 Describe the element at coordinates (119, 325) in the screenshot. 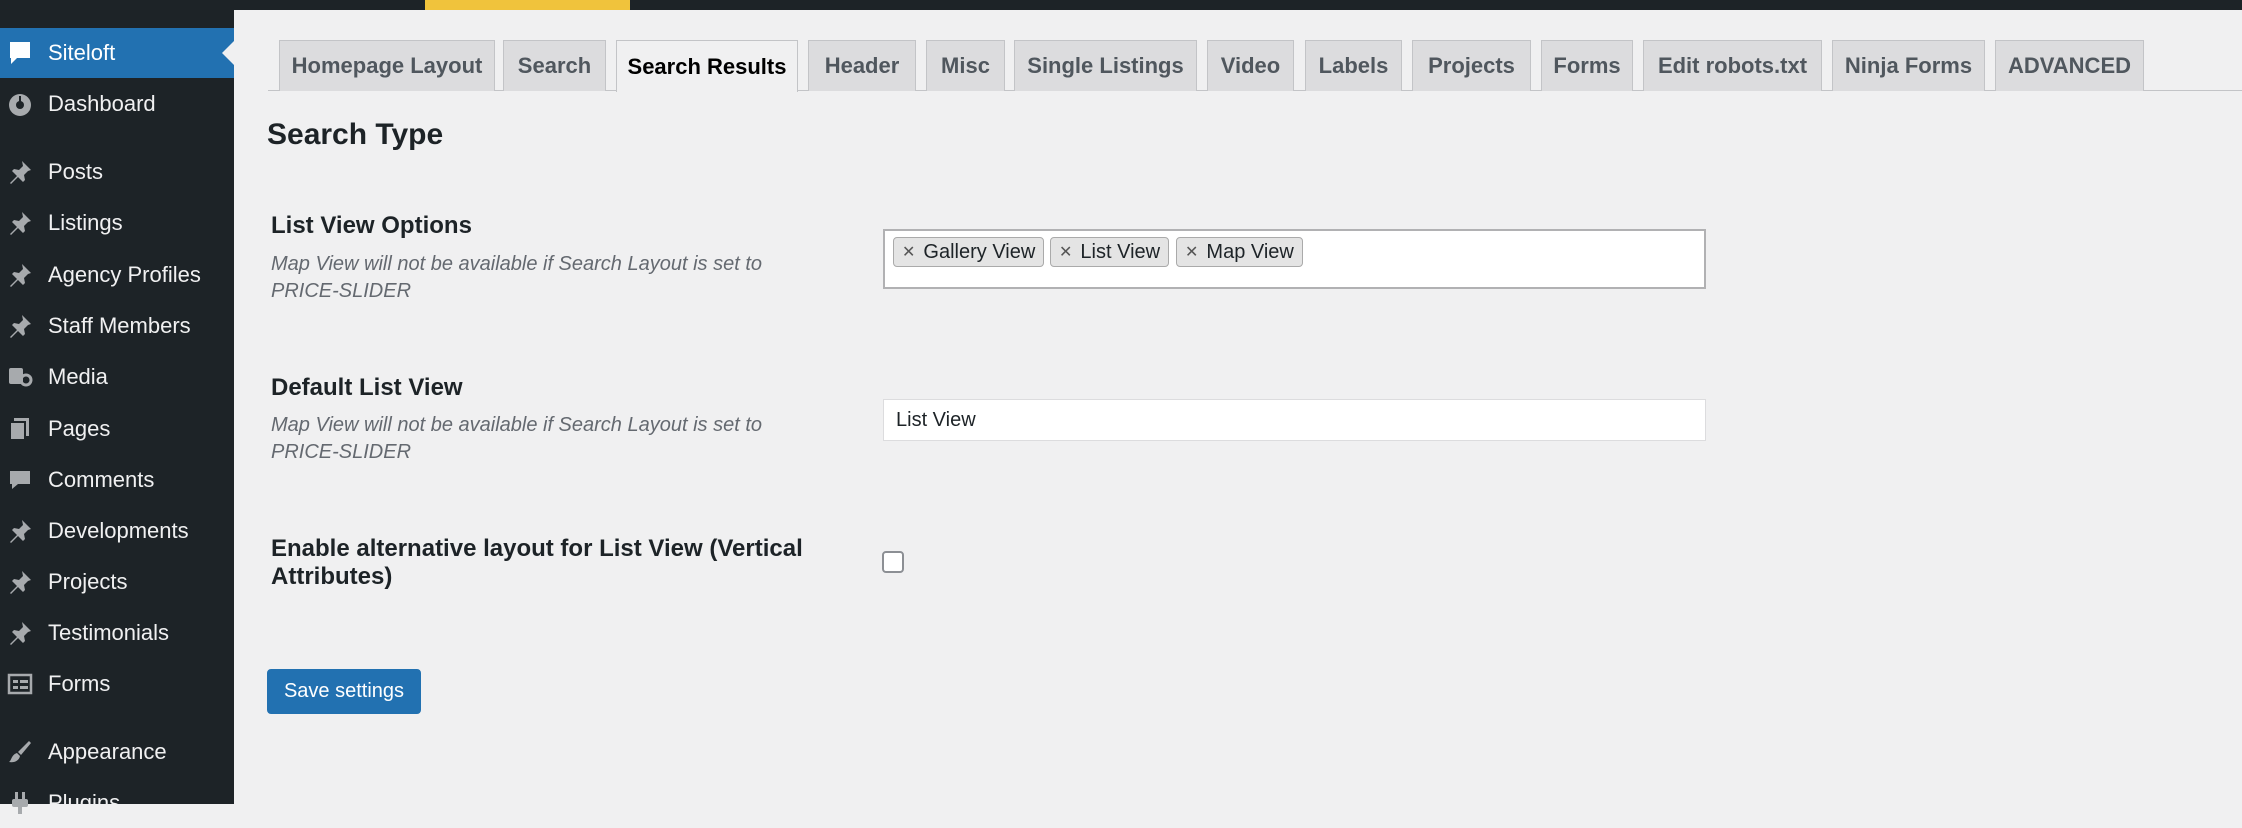

I see `sidebar-item-label: Staff Members` at that location.